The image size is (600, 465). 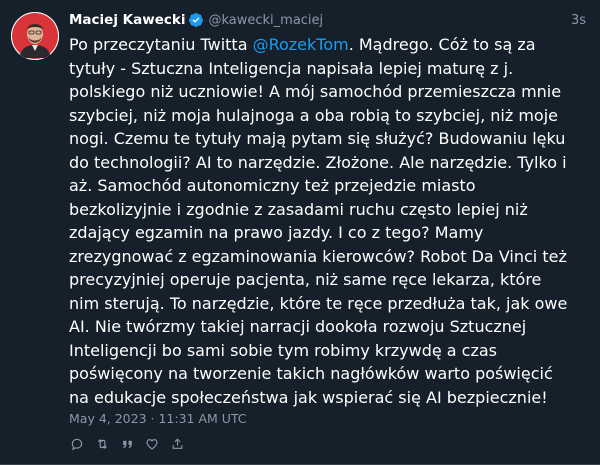 I want to click on verified-badge-icon, so click(x=196, y=20).